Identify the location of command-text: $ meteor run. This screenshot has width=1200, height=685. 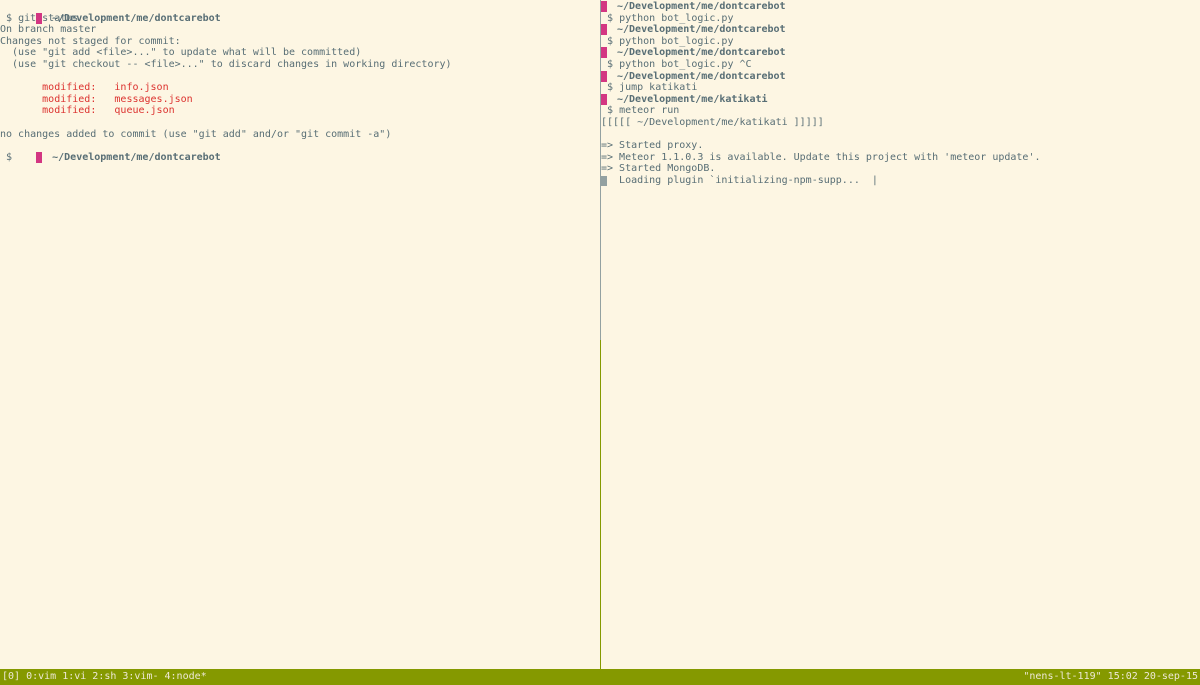
(643, 111).